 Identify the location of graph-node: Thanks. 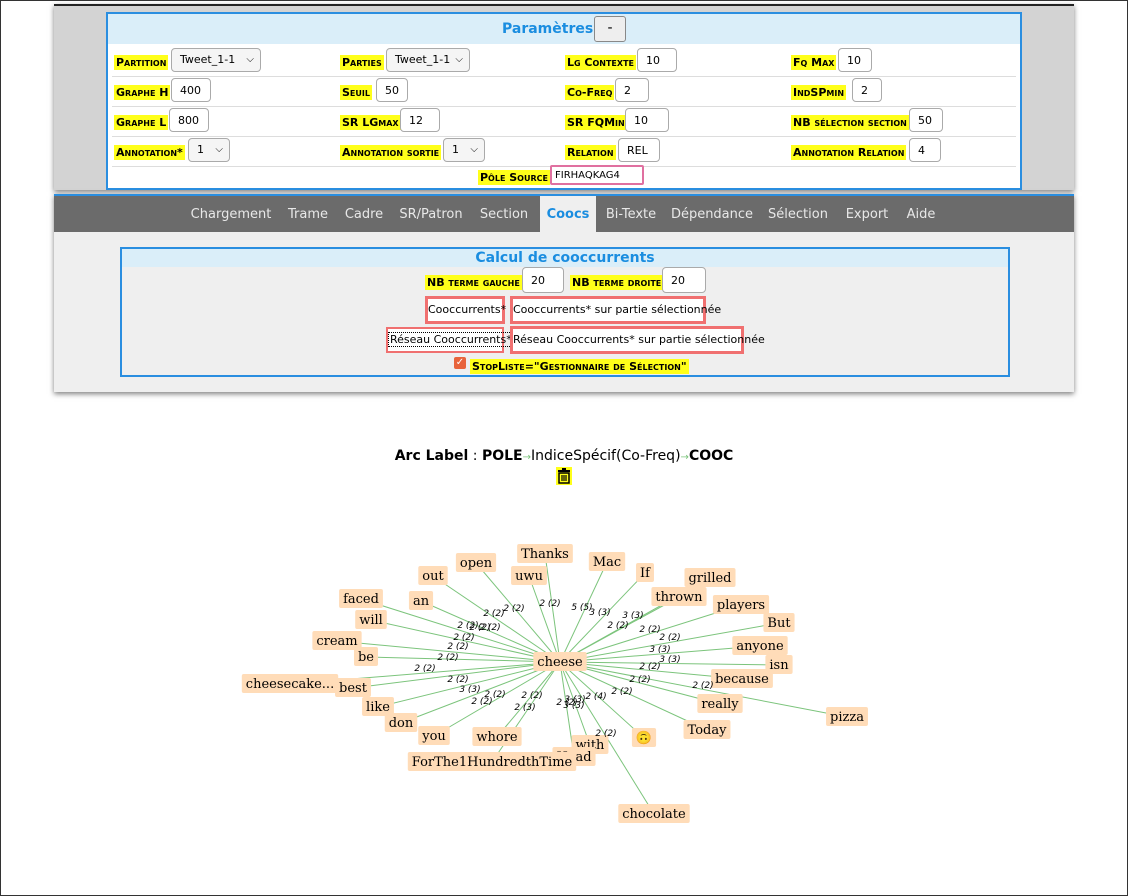
(545, 553).